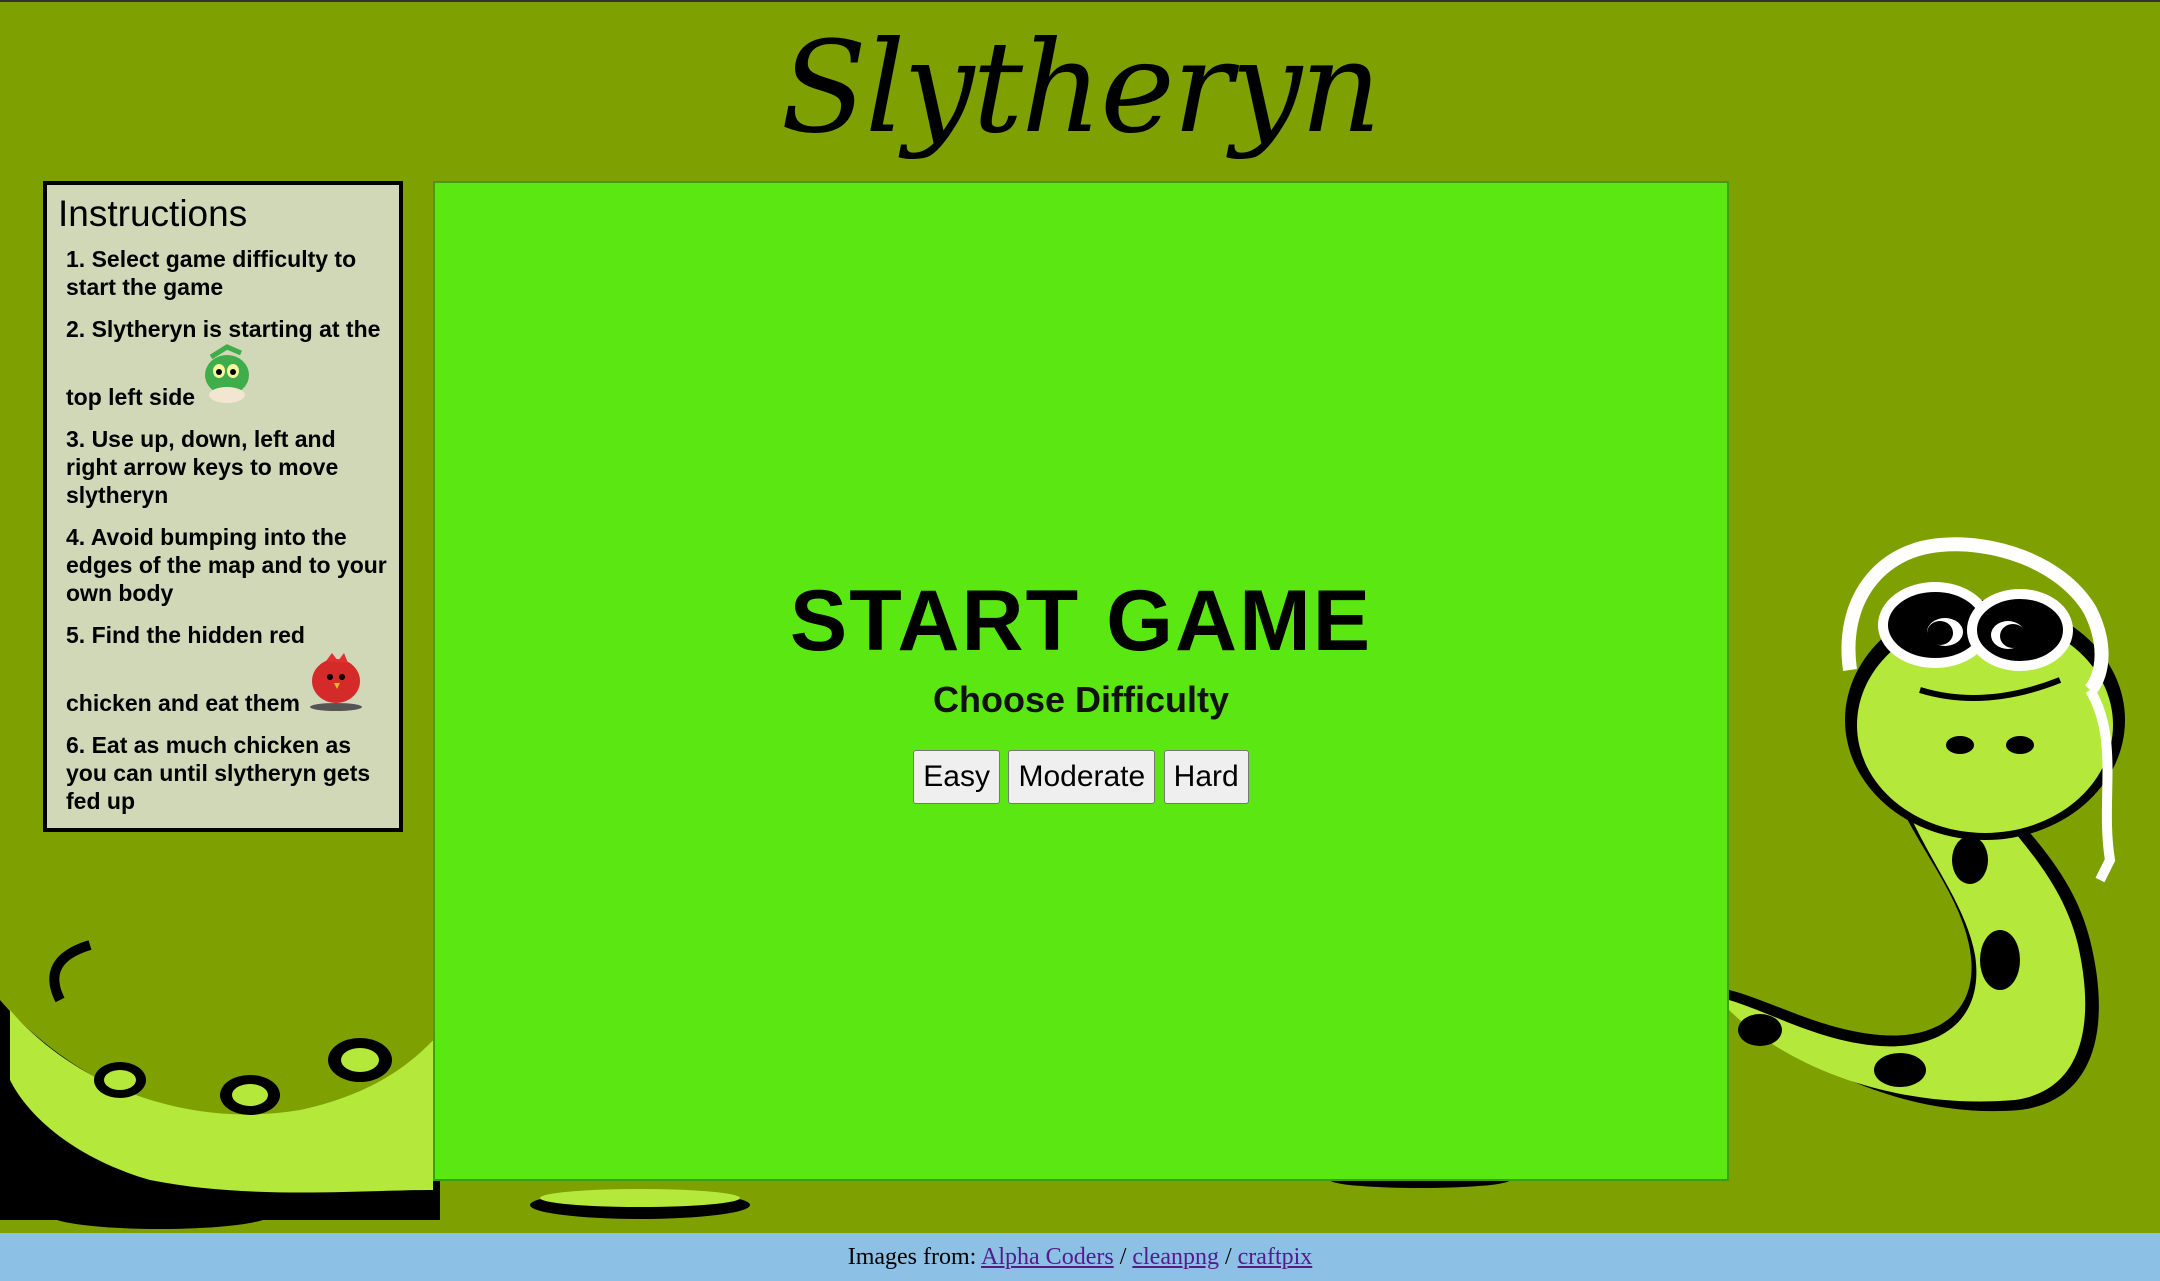 The width and height of the screenshot is (2160, 1281). I want to click on difficulty-button-group: Easy Moderate Hard, so click(1081, 777).